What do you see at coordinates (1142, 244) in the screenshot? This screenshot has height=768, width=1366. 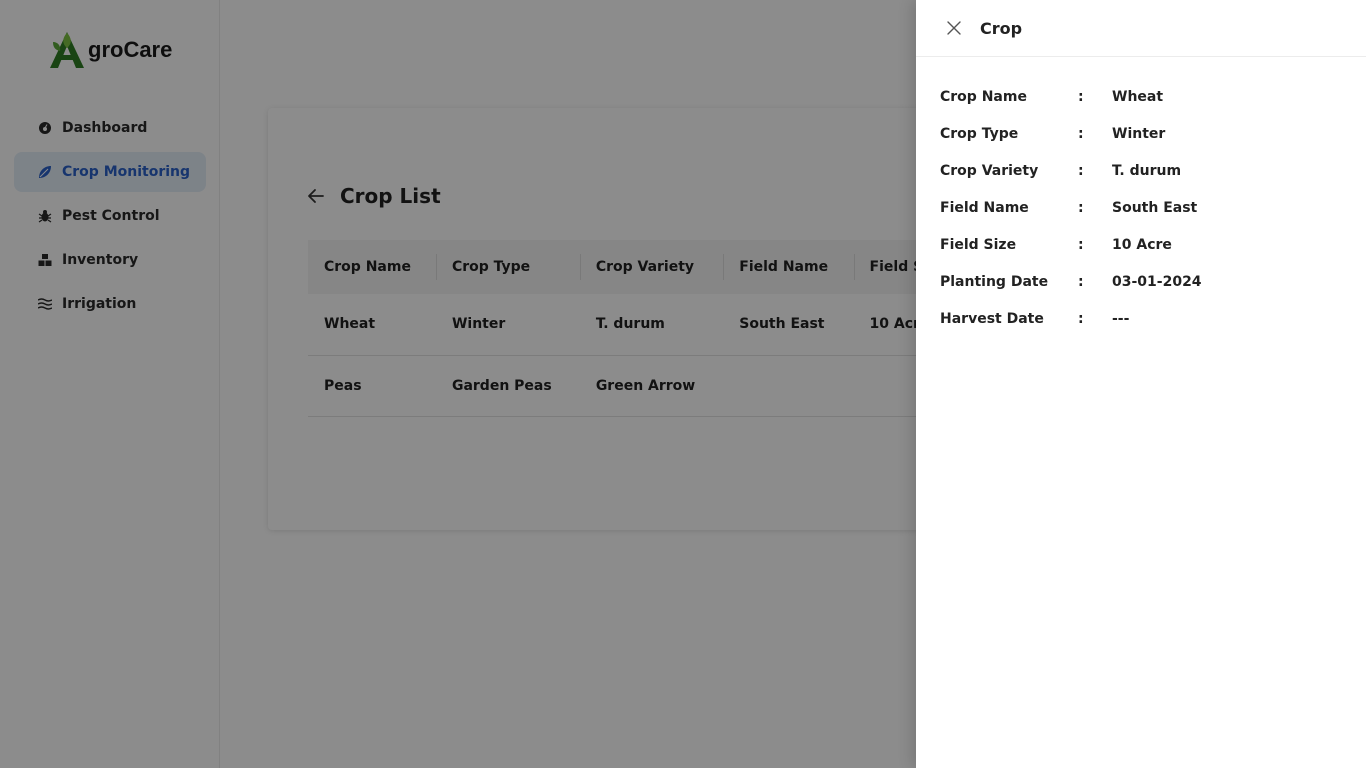 I see `detail-value: 10 Acre` at bounding box center [1142, 244].